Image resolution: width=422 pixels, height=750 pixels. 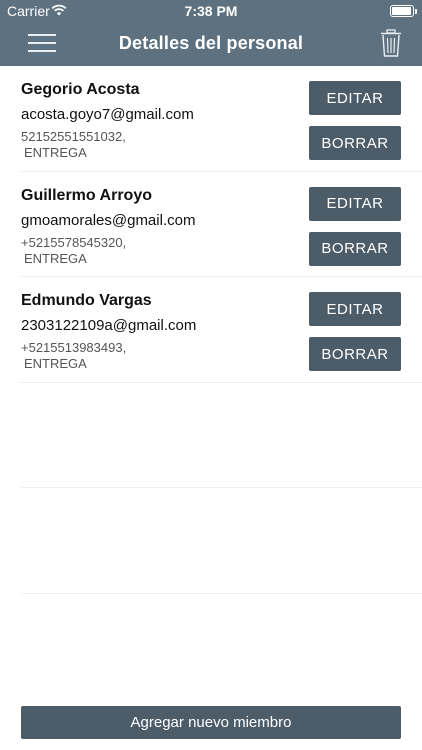 I want to click on staff-phone: +5215513983493,, so click(x=74, y=347).